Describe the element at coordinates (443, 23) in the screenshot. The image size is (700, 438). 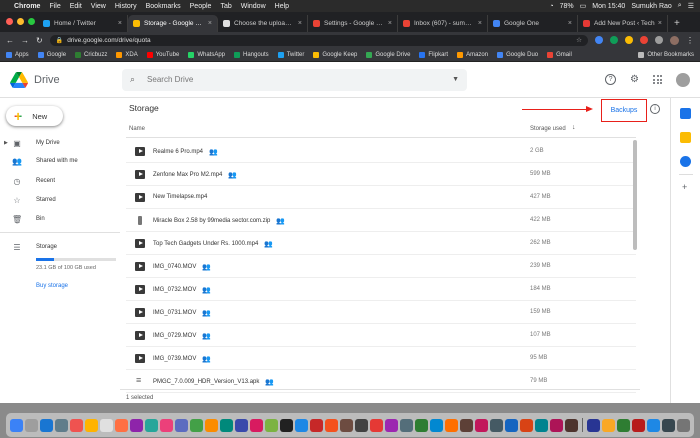
I see `browser-tab: Inbox (607) - sumukh ×` at that location.